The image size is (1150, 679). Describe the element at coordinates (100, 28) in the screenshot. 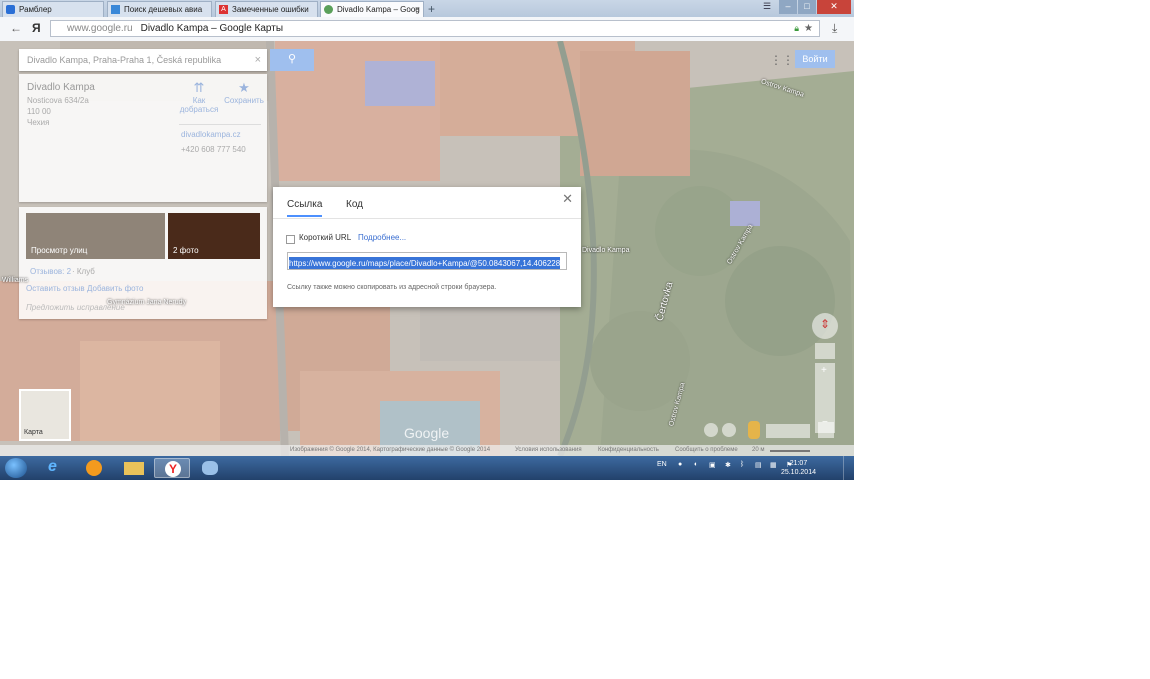

I see `url-host: www.google.ru` at that location.